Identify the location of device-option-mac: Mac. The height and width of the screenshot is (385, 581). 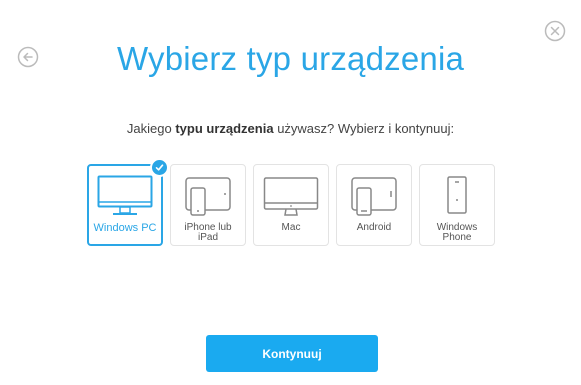
(291, 205).